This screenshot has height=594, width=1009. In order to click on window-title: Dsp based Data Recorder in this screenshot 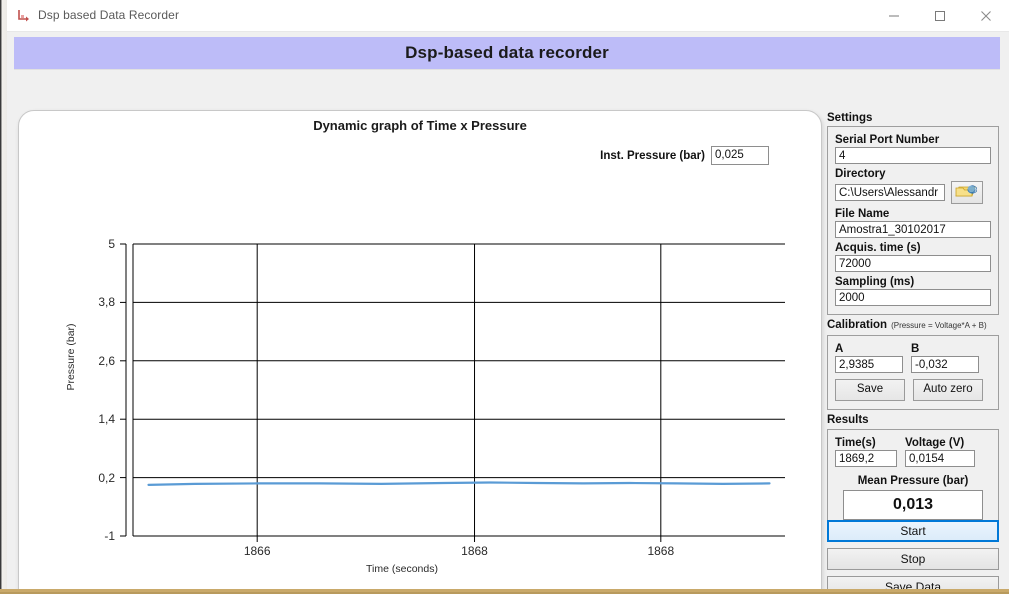, I will do `click(109, 15)`.